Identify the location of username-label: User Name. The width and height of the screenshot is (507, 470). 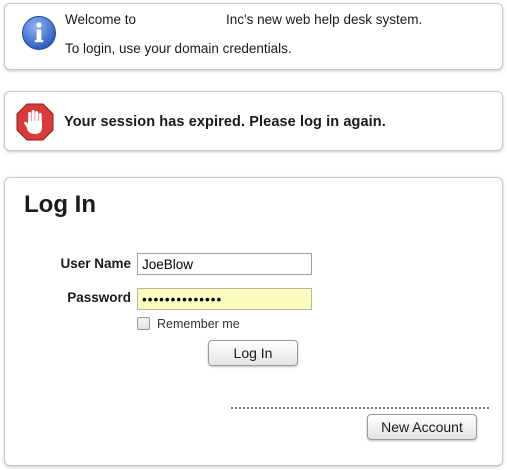
(95, 263).